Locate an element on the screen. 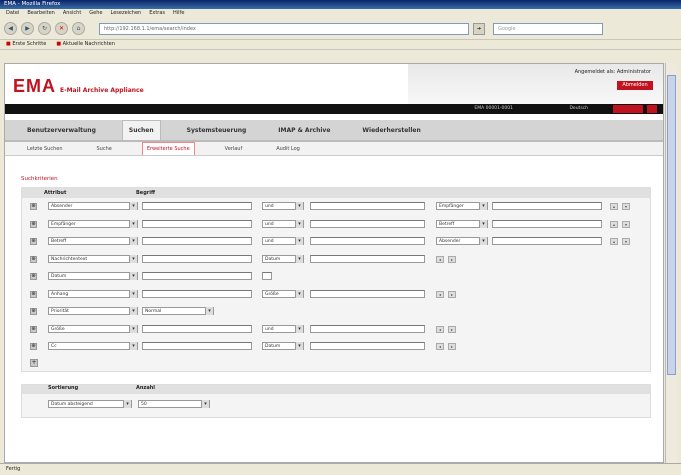  field-select: Priorität is located at coordinates (93, 311).